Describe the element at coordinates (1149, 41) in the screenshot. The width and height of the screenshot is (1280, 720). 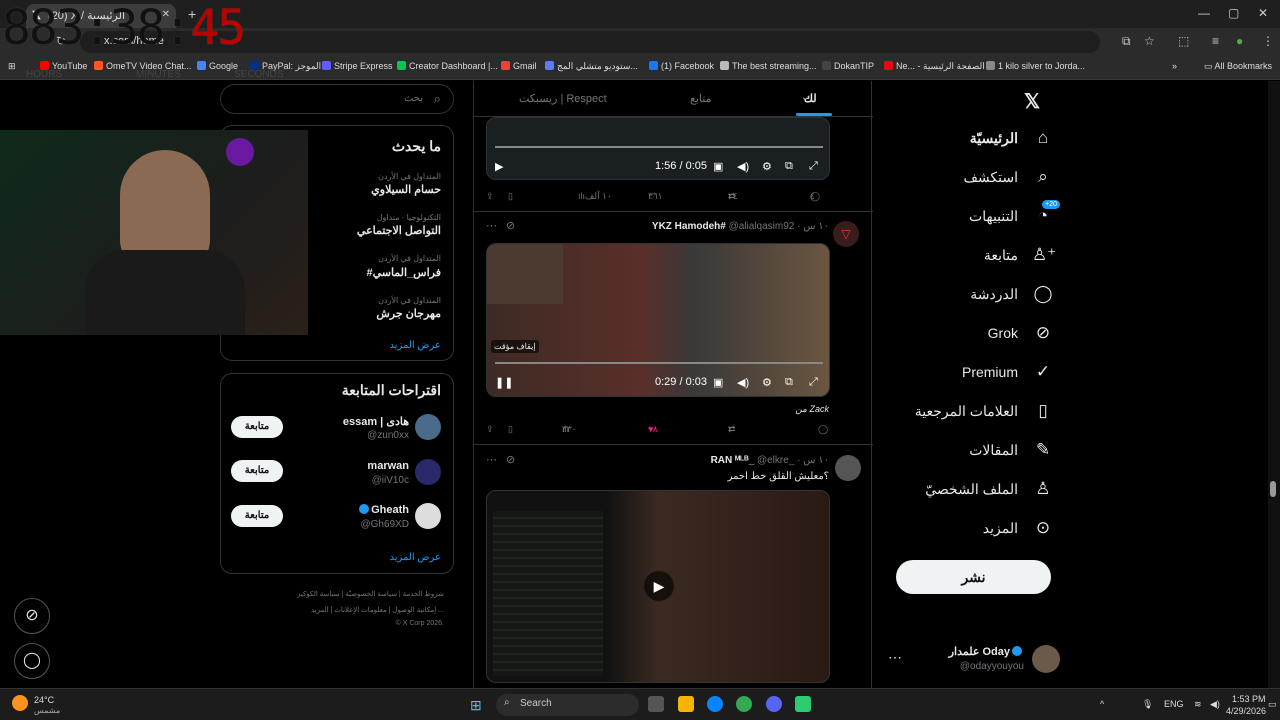
I see `star-icon: ☆` at that location.